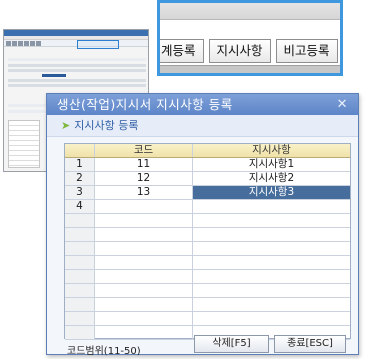  I want to click on dialog-title-bar: 생산(작업)지시서 지시사항 등록 ✕, so click(202, 104).